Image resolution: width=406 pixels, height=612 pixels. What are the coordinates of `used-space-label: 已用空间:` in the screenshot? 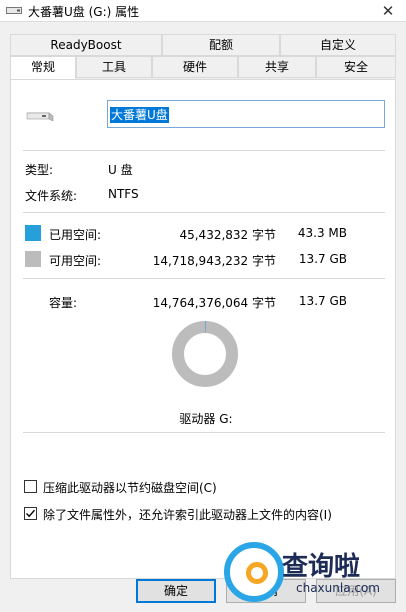 It's located at (75, 235).